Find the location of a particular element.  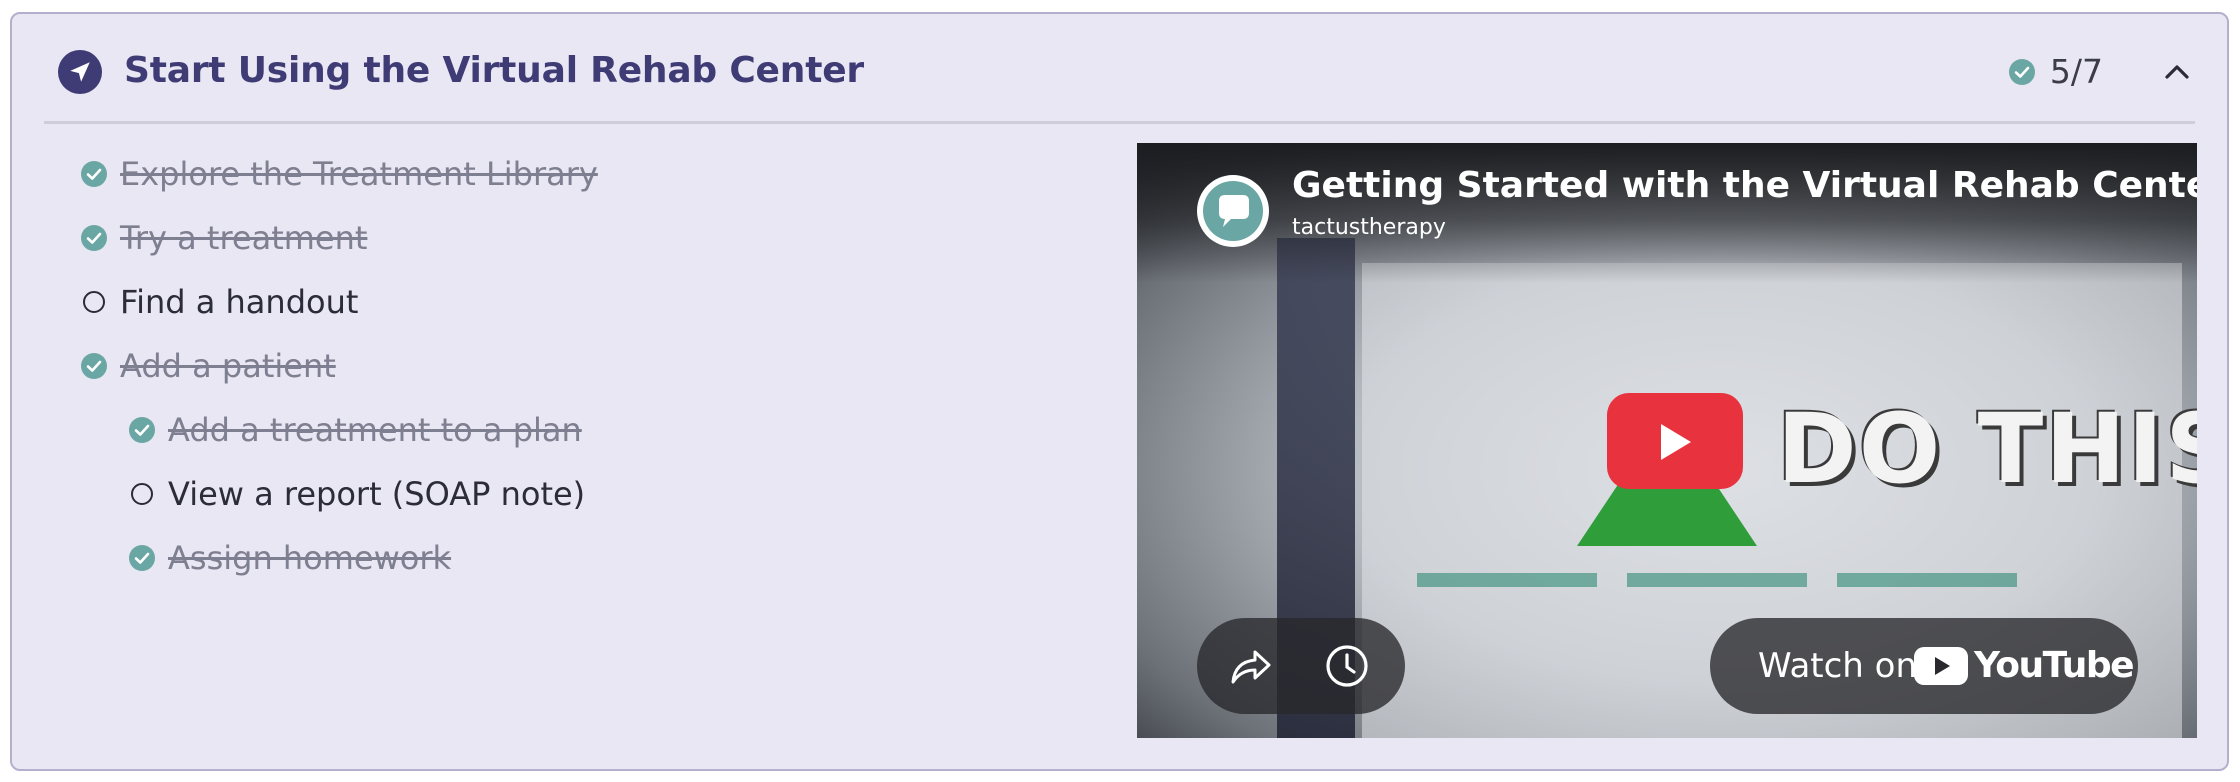

share-icon is located at coordinates (1251, 667).